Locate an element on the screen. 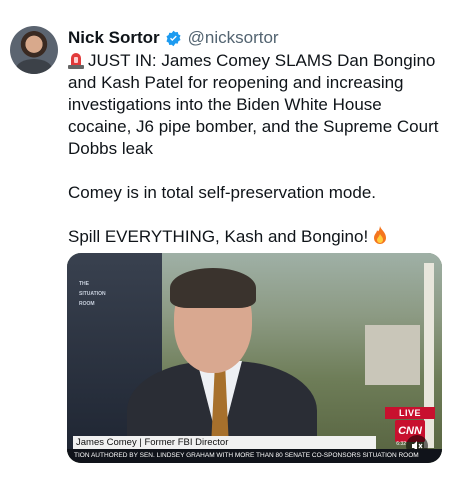 The height and width of the screenshot is (500, 451). avatar is located at coordinates (34, 50).